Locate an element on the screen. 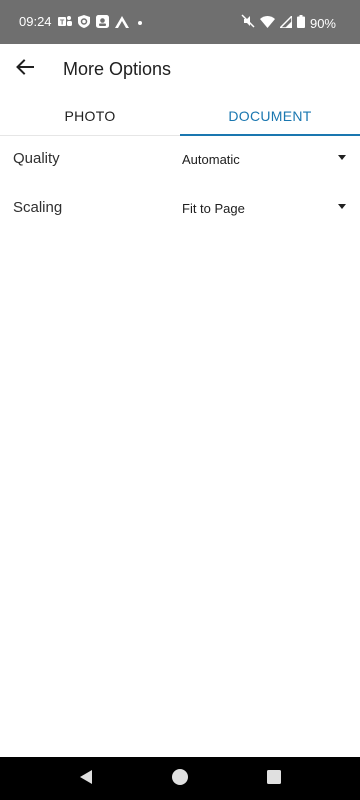 The height and width of the screenshot is (800, 360). nav-back-button is located at coordinates (86, 779).